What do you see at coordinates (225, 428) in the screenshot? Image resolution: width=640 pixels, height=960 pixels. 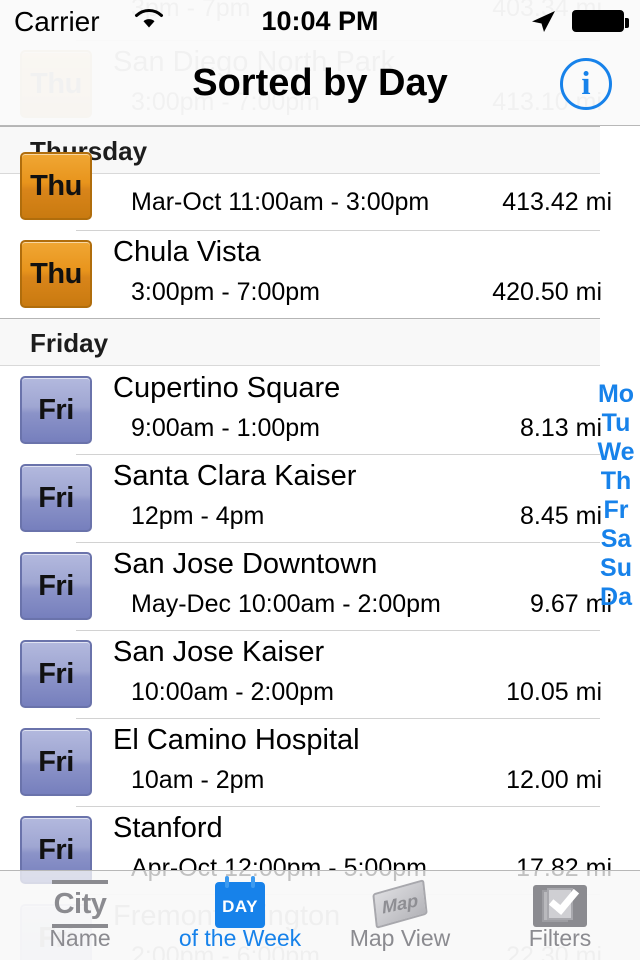 I see `row-time: 9:00am - 1:00pm` at bounding box center [225, 428].